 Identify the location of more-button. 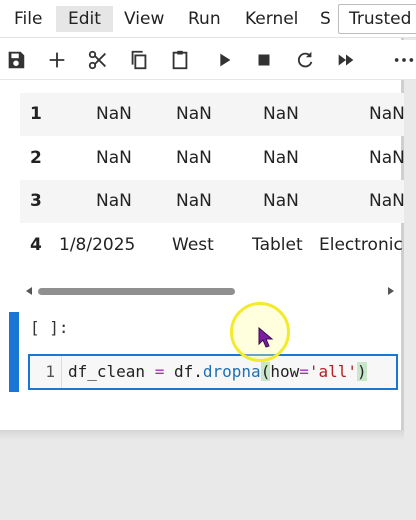
(404, 60).